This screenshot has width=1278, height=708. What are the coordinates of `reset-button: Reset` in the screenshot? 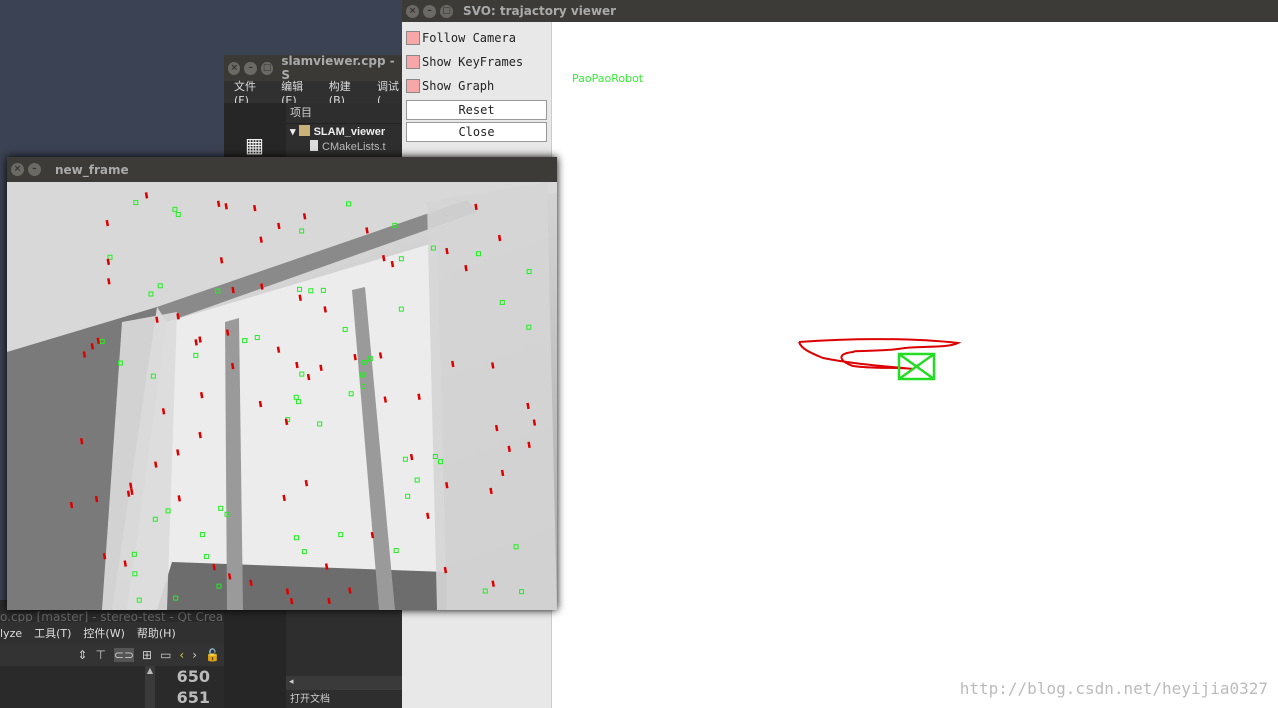 It's located at (476, 110).